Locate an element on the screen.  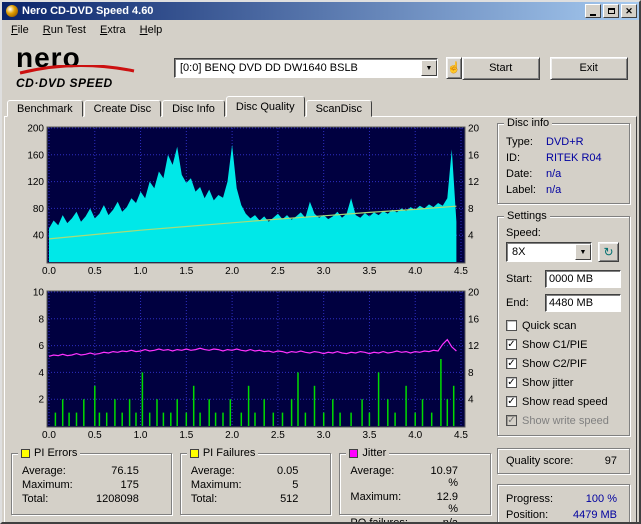
svg-text: 0.5 is located at coordinates (95, 435).